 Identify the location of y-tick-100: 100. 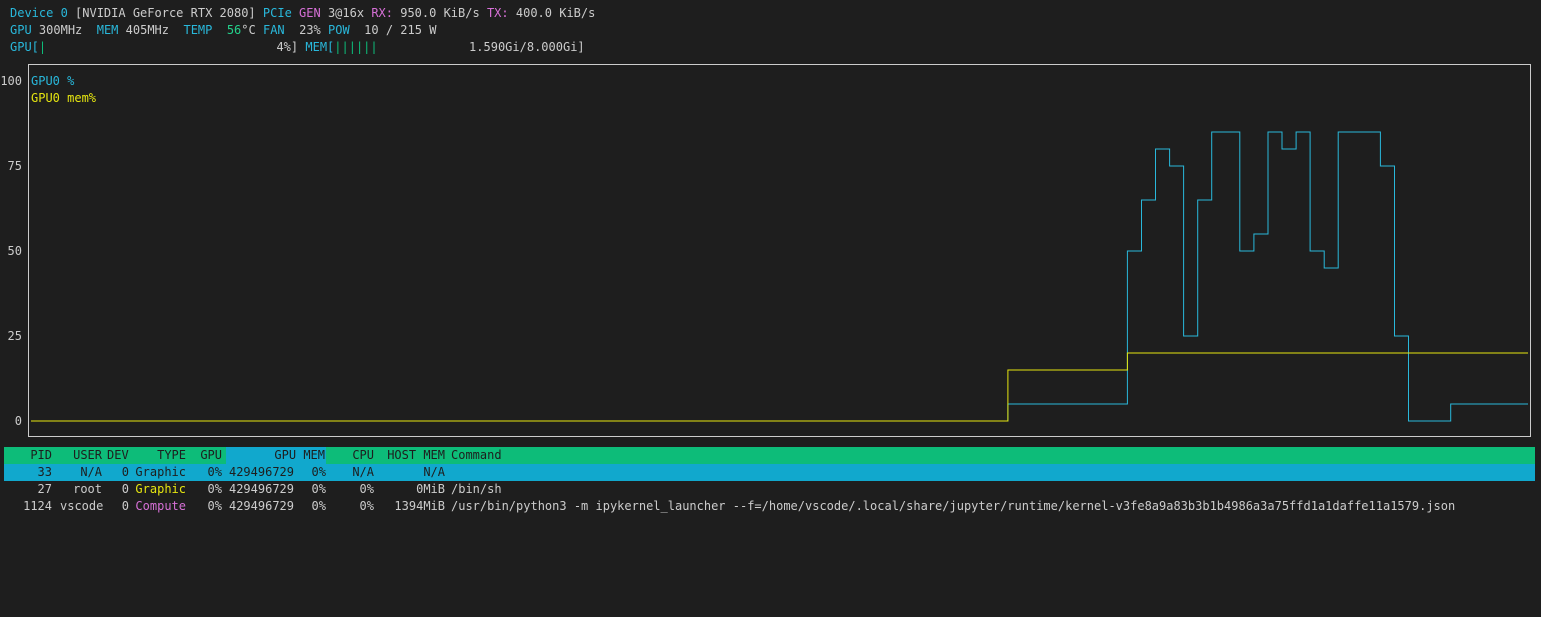
(11, 81).